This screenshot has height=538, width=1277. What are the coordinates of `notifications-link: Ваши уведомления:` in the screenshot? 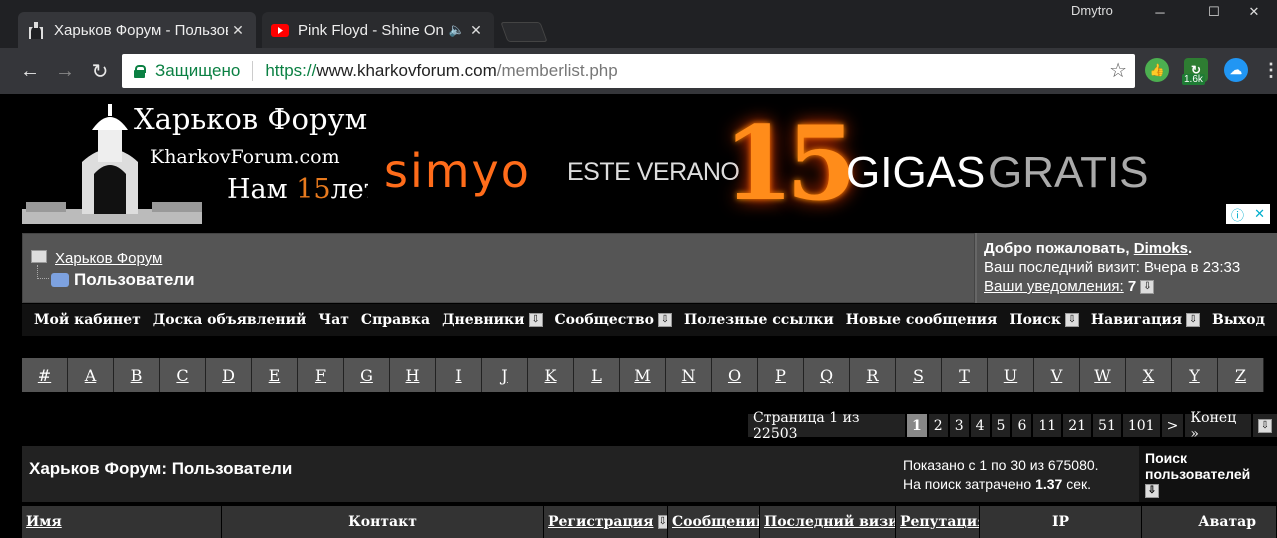 It's located at (1054, 286).